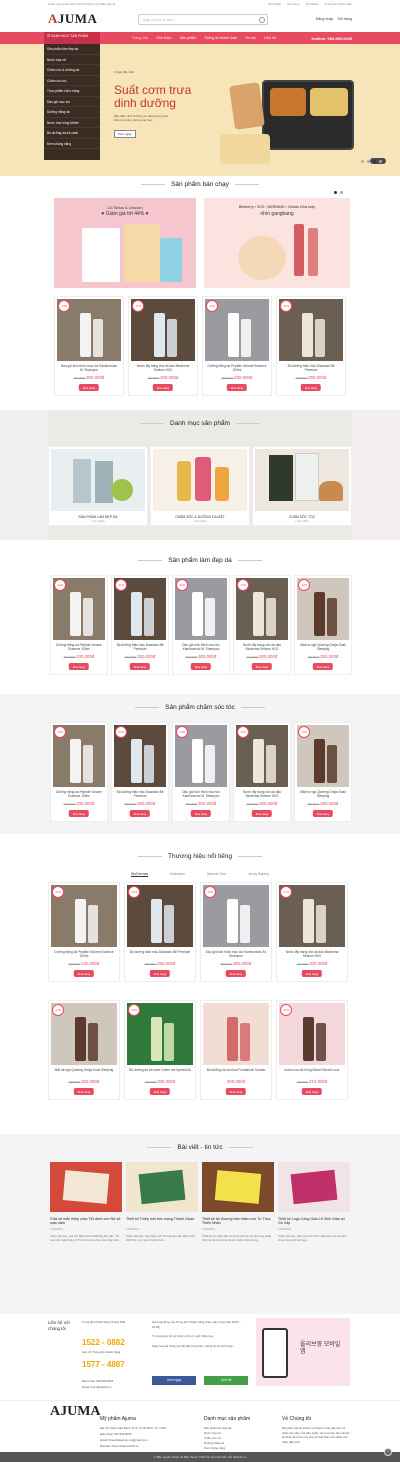  I want to click on tab-biodermas: BioDermas, so click(140, 874).